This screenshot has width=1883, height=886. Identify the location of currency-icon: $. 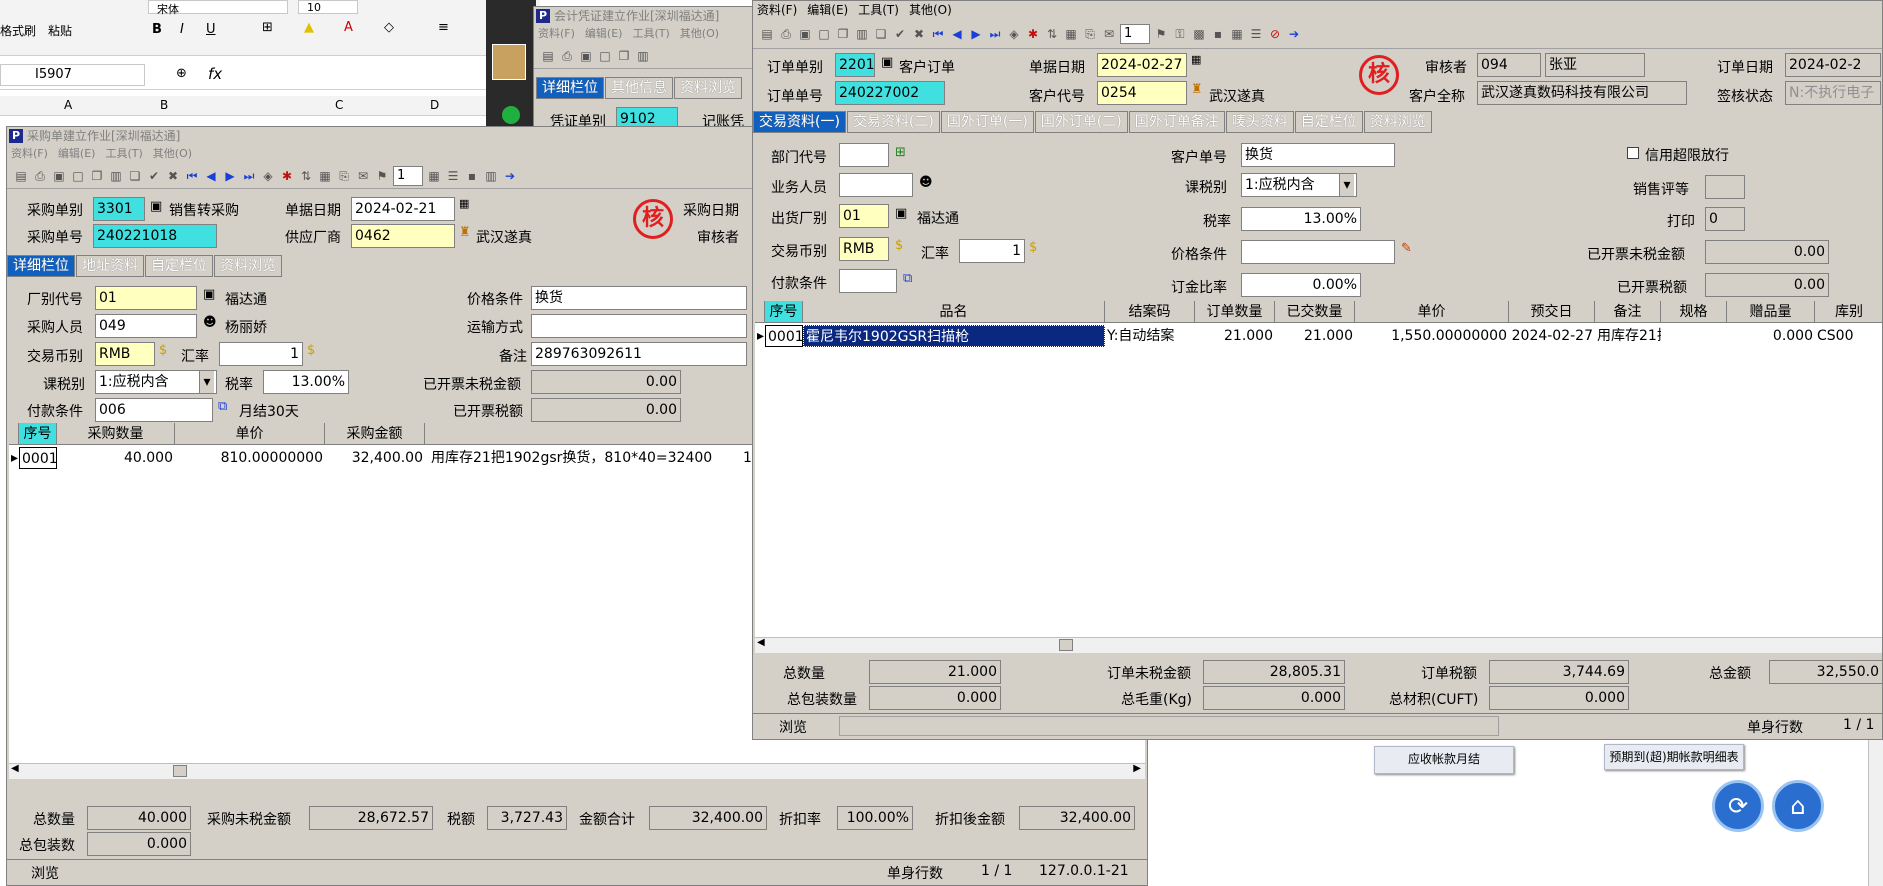
(163, 350).